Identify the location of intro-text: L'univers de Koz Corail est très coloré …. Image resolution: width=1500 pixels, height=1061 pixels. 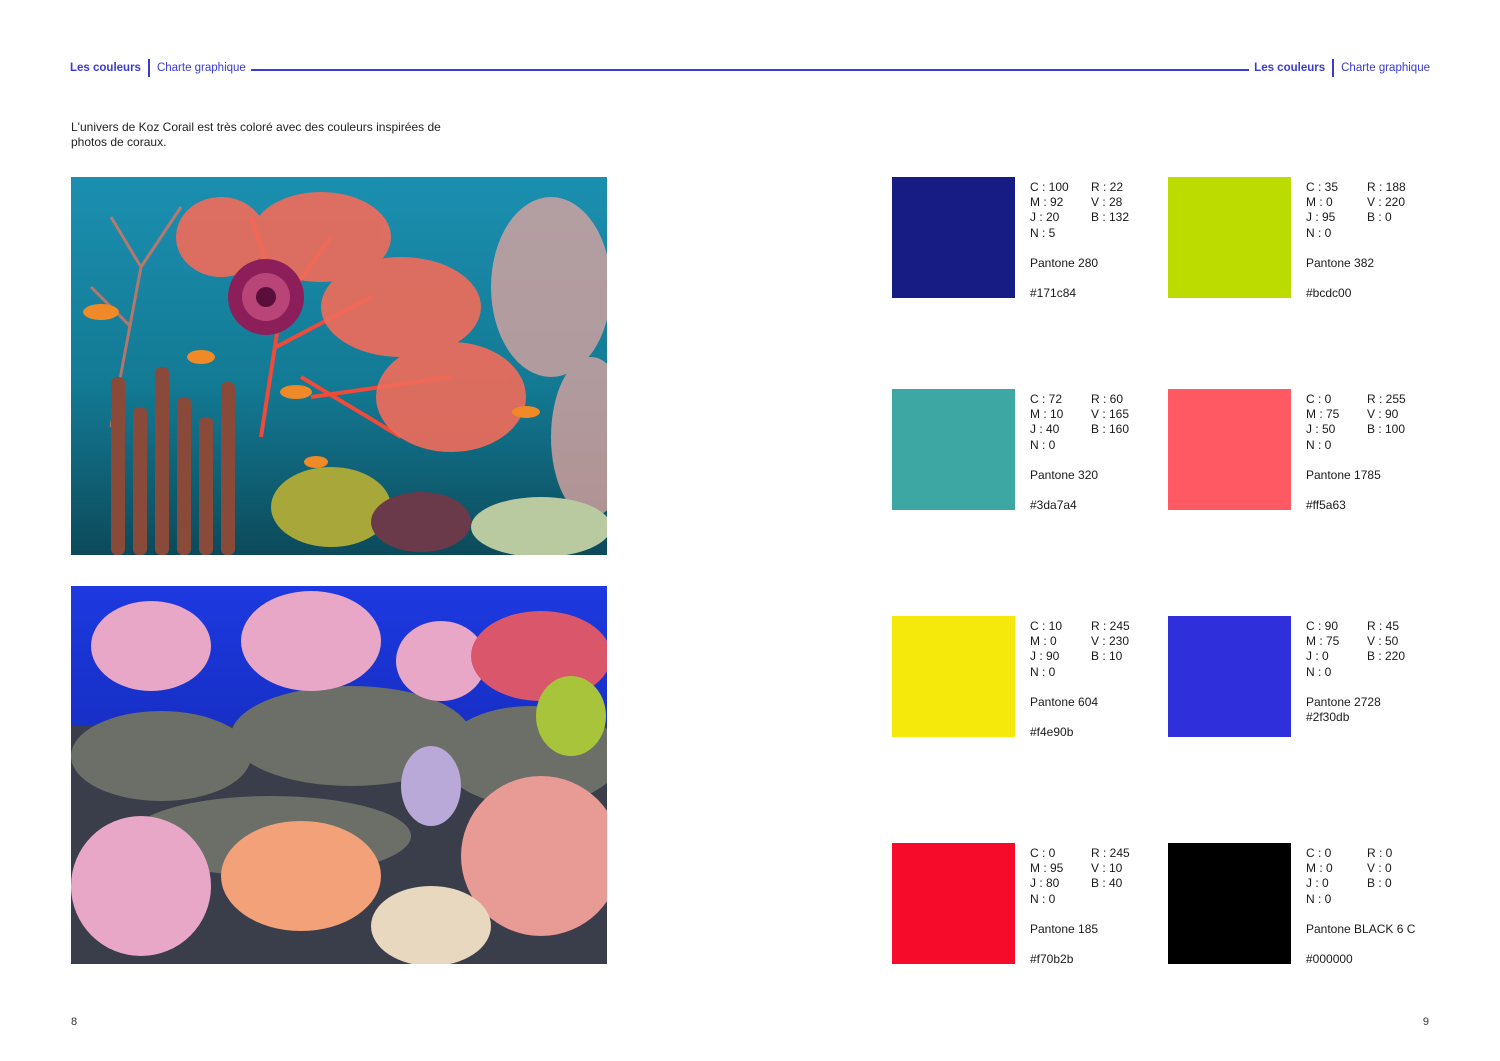
(256, 134).